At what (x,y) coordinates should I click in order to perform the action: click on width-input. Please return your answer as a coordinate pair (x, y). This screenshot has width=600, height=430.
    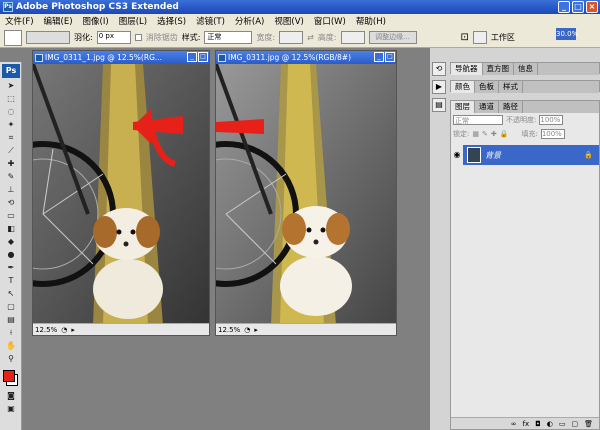
    Looking at the image, I should click on (291, 37).